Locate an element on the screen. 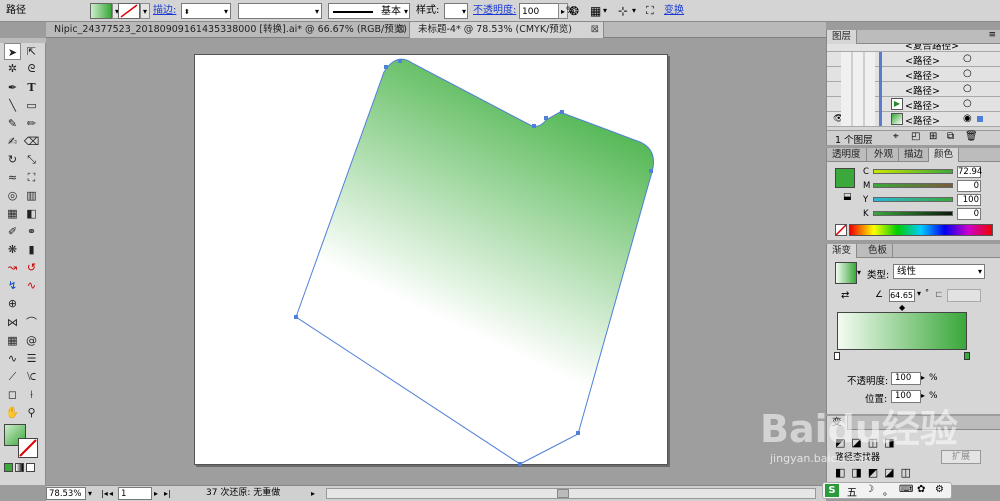 Image resolution: width=1000 pixels, height=501 pixels. variable-width-field: ▾ is located at coordinates (280, 11).